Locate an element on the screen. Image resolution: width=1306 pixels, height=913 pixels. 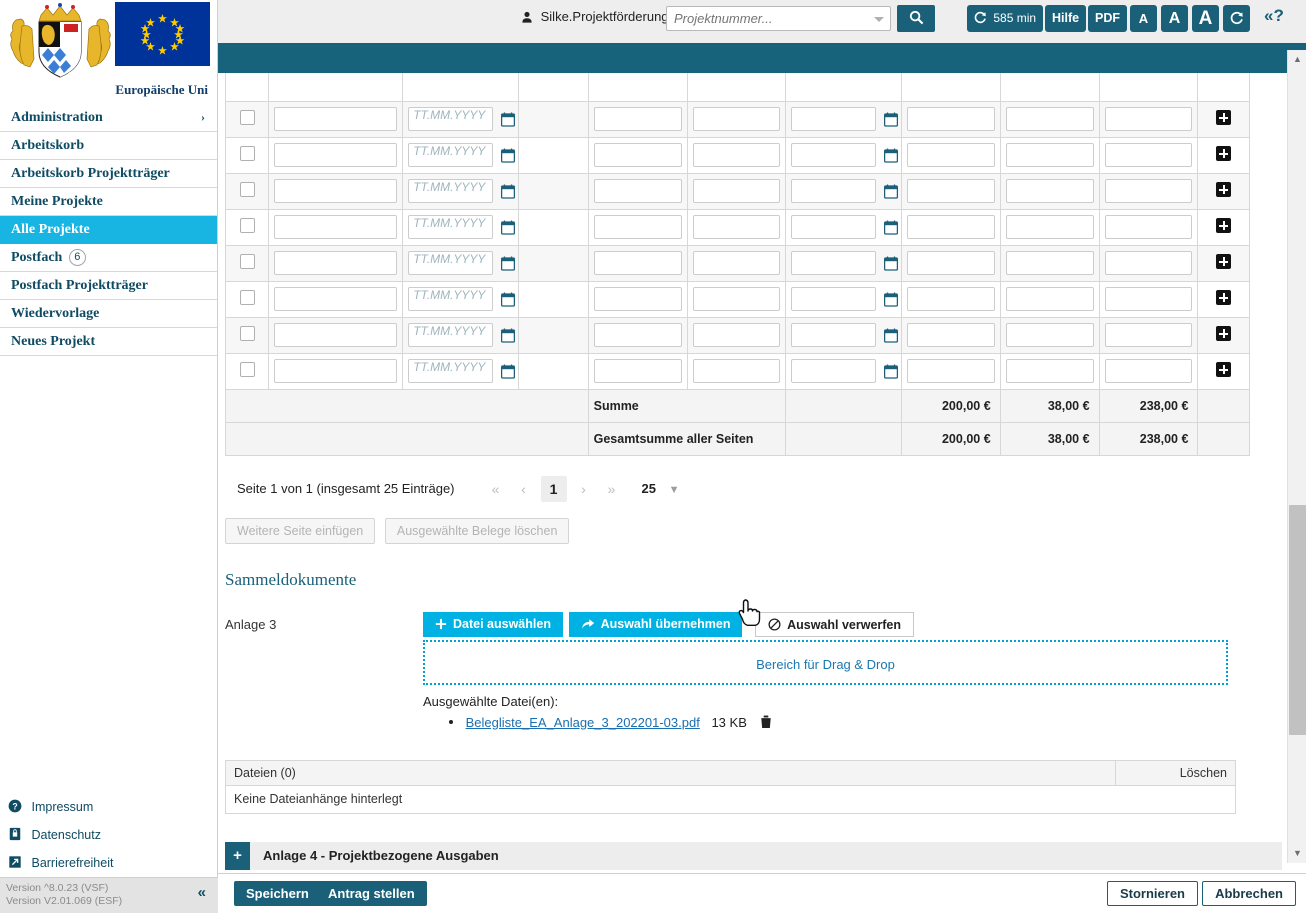
expand-anlage-4-button: + is located at coordinates (237, 855).